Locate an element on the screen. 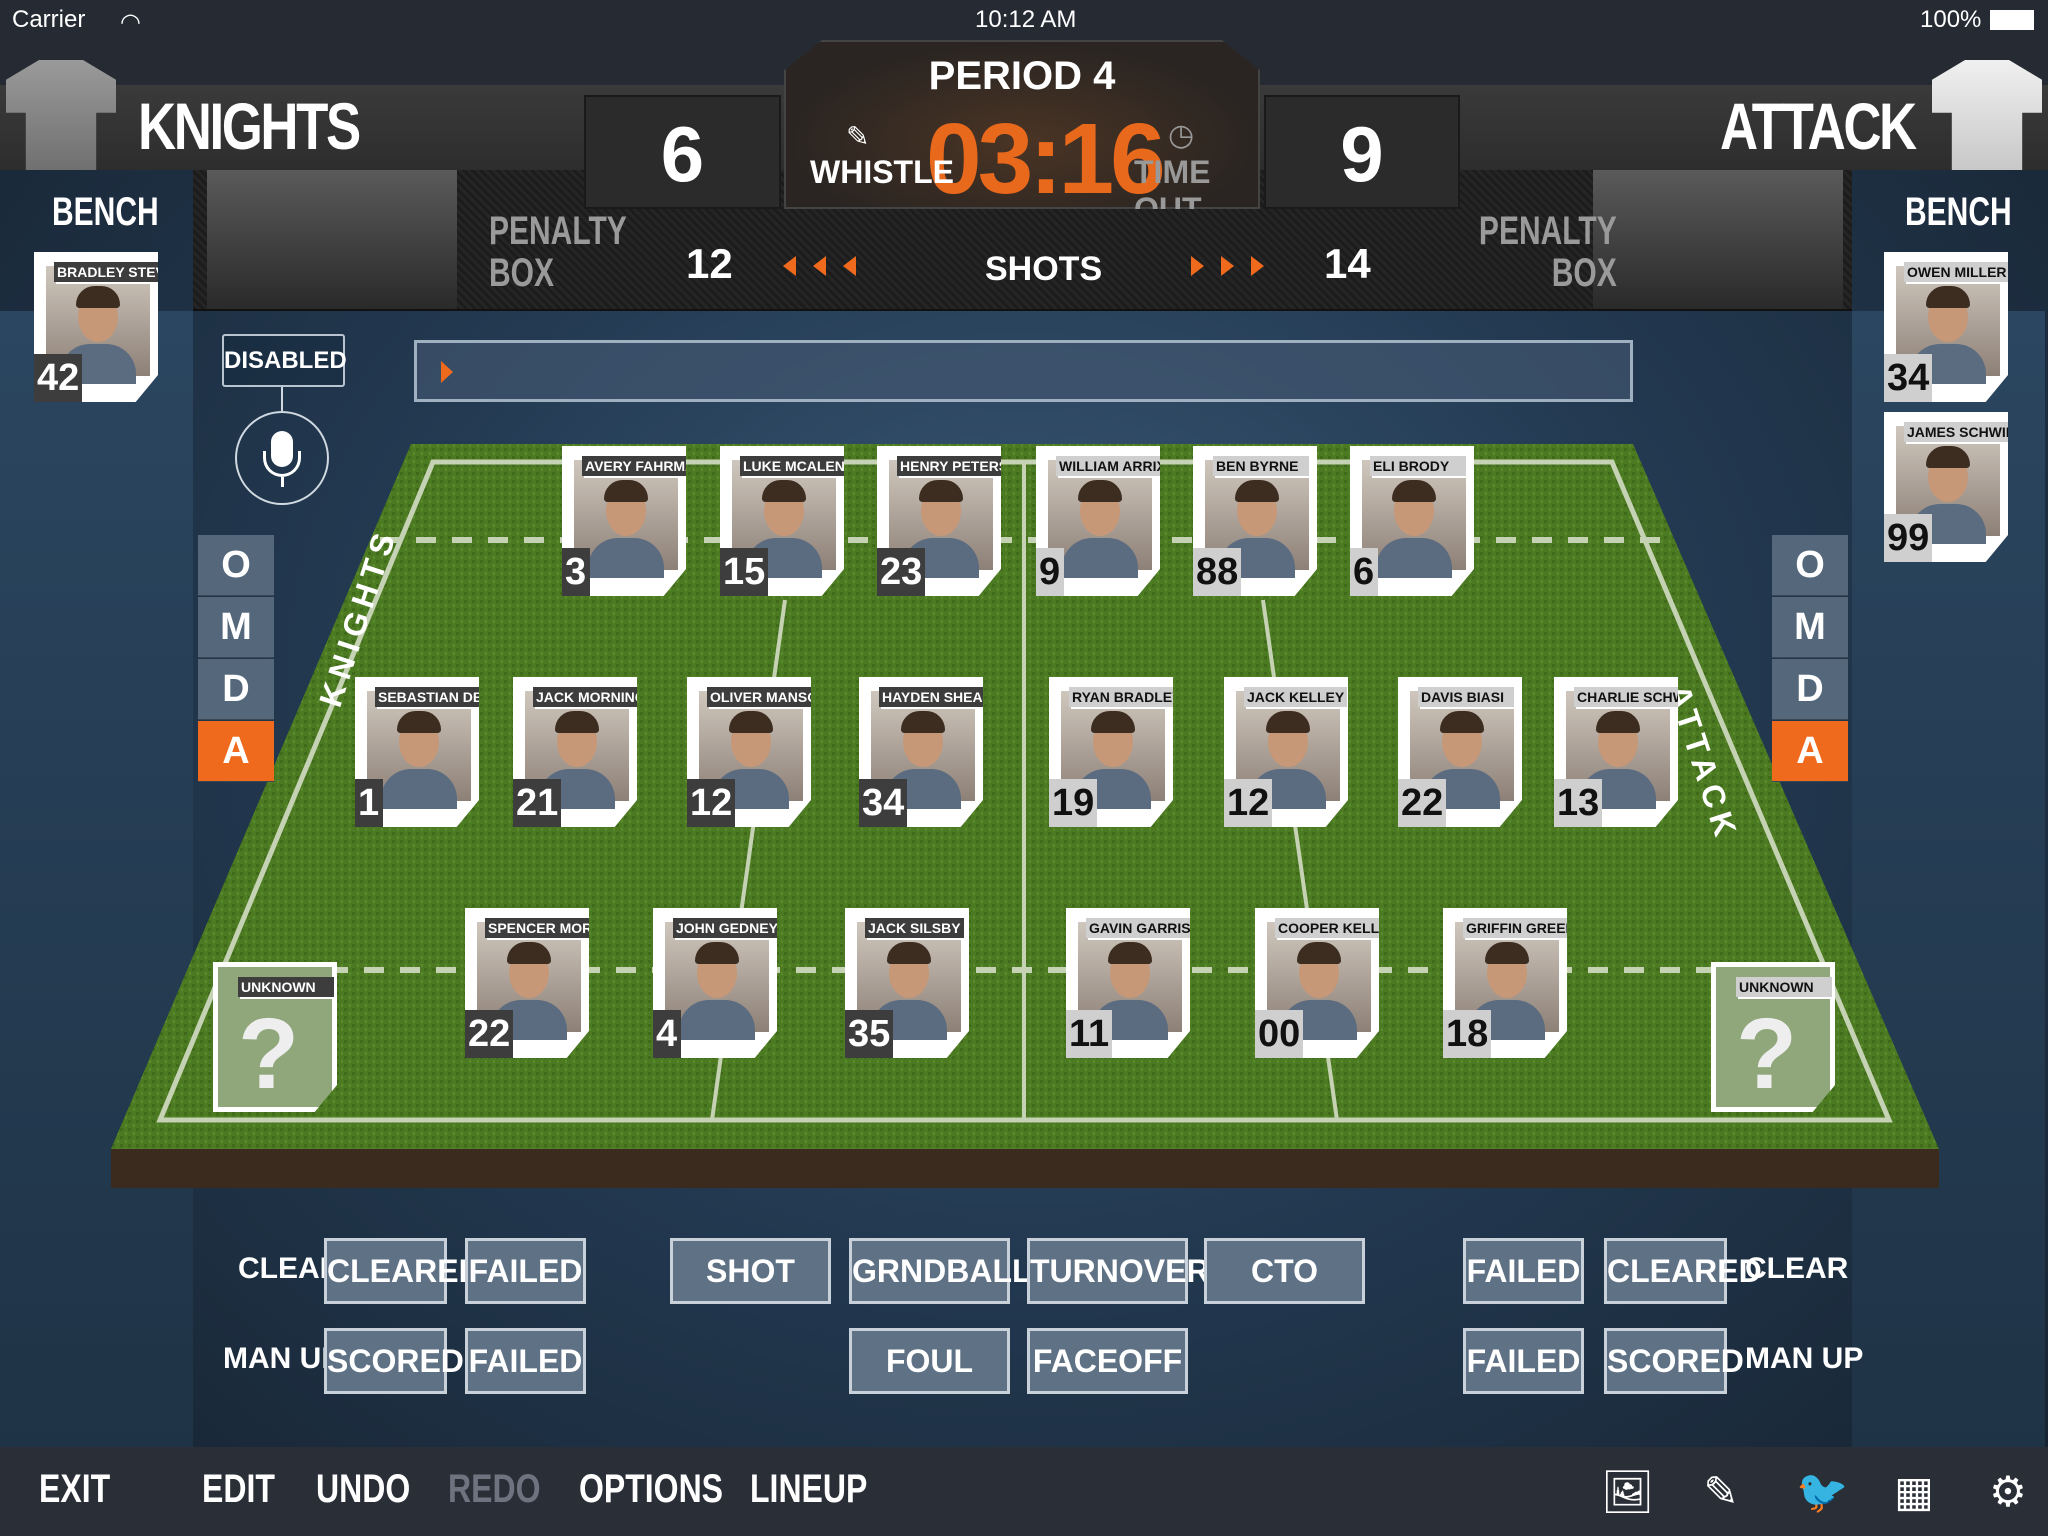  away-cleared-button: CLEARED is located at coordinates (1683, 1271).